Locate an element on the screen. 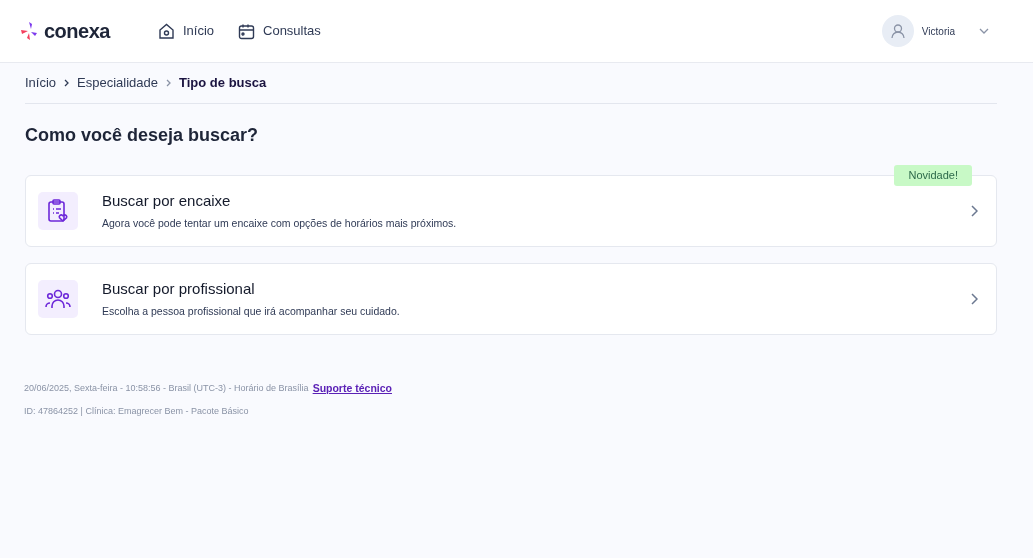 This screenshot has height=558, width=1033. support-link: Suporte técnico is located at coordinates (352, 389).